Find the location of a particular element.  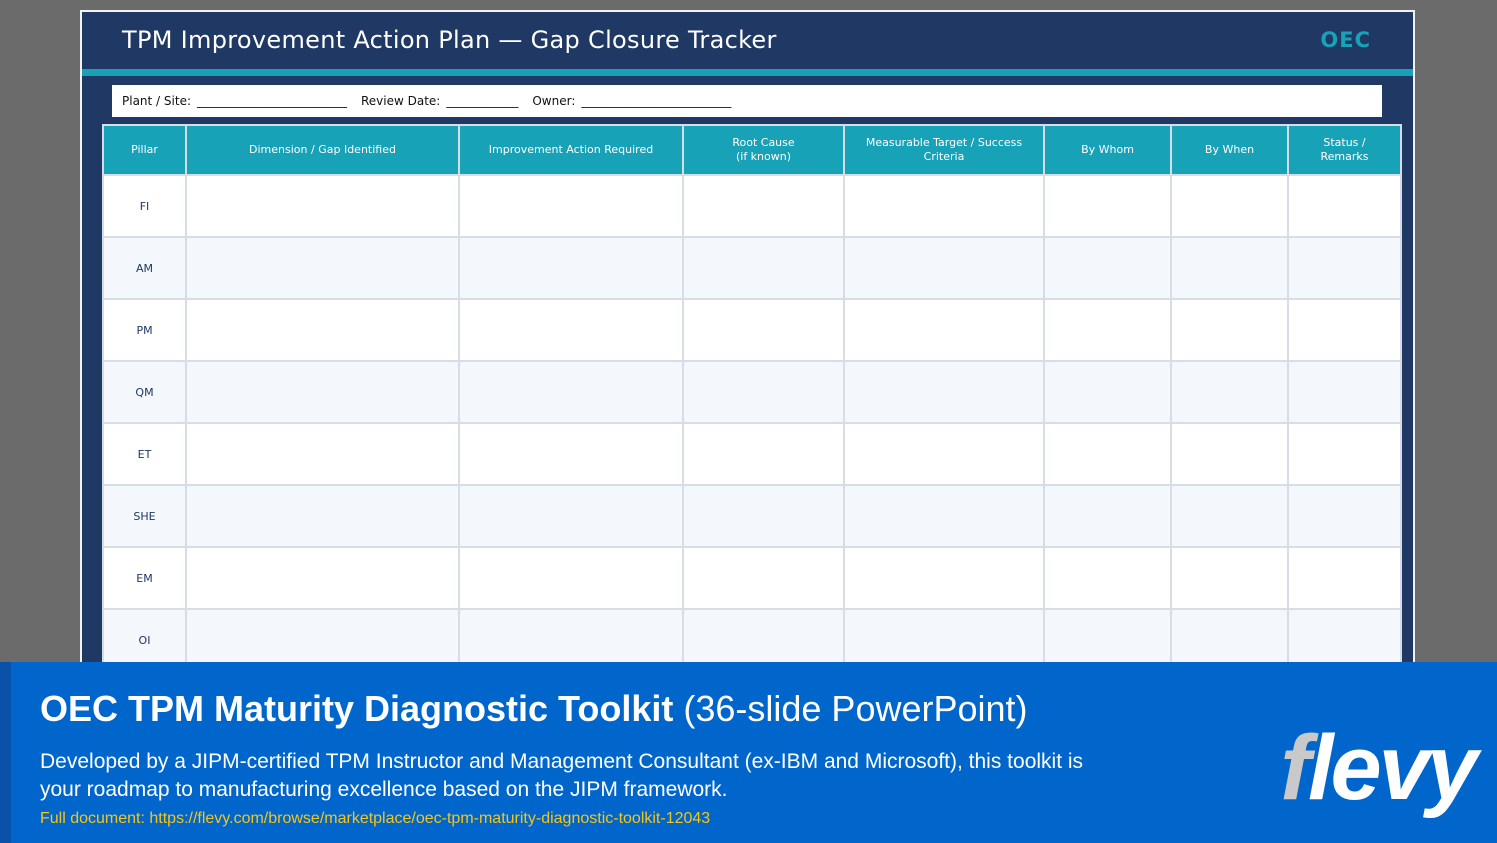

pillar-cell: AM is located at coordinates (144, 268).